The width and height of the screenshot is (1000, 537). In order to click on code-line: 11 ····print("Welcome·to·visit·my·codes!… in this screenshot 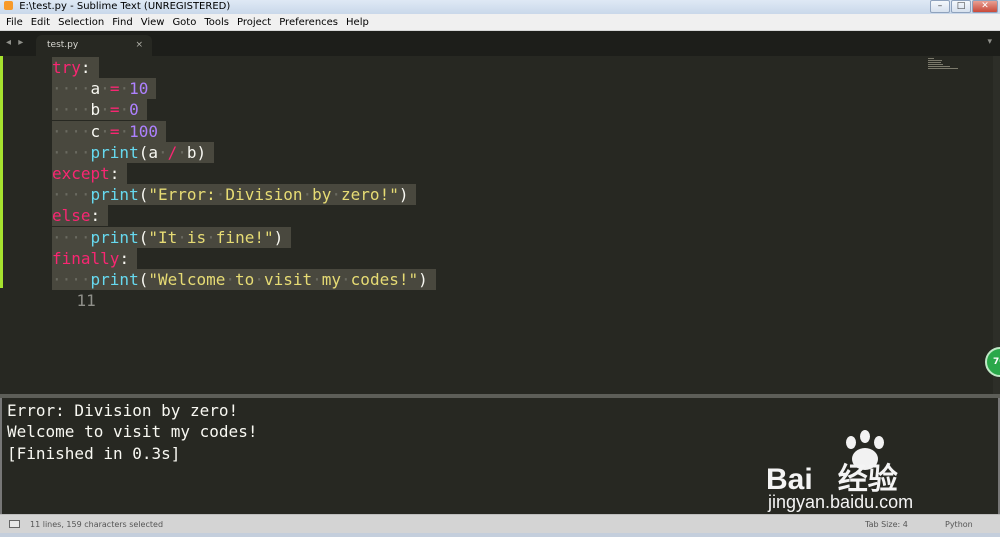, I will do `click(218, 289)`.